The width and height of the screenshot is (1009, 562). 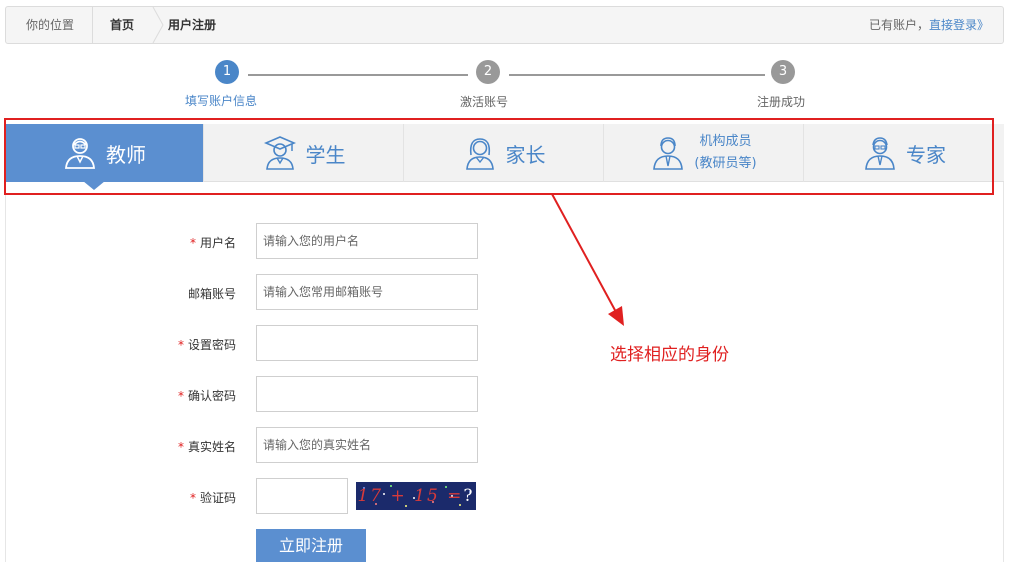 What do you see at coordinates (669, 355) in the screenshot?
I see `annotation-text: 选择相应的身份` at bounding box center [669, 355].